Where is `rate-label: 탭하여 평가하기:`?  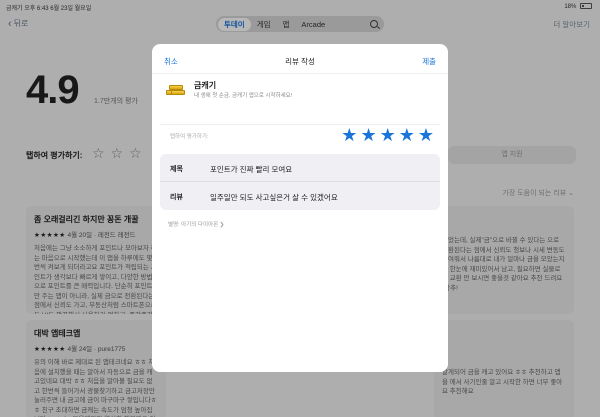 rate-label: 탭하여 평가하기: is located at coordinates (189, 137).